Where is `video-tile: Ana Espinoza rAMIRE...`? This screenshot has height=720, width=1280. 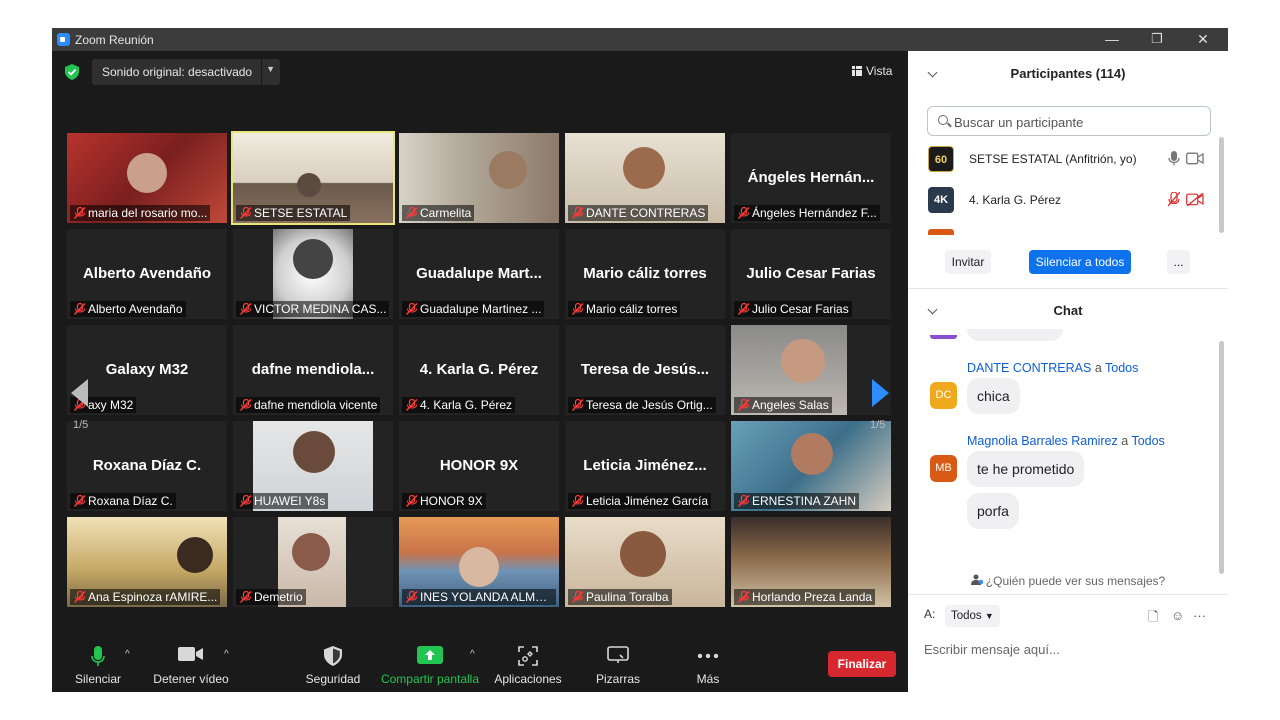 video-tile: Ana Espinoza rAMIRE... is located at coordinates (147, 562).